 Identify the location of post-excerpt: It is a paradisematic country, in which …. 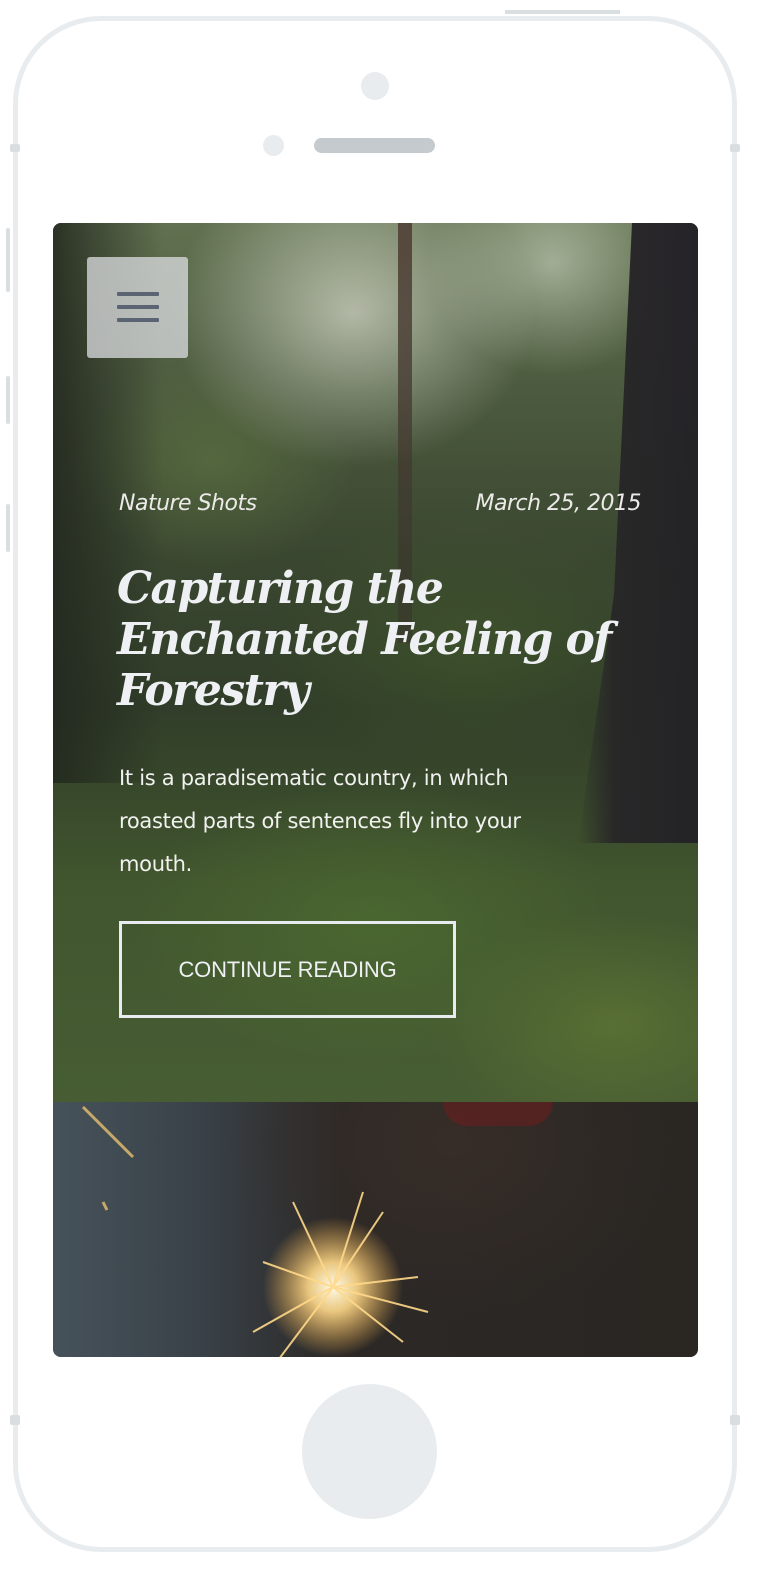
(320, 821).